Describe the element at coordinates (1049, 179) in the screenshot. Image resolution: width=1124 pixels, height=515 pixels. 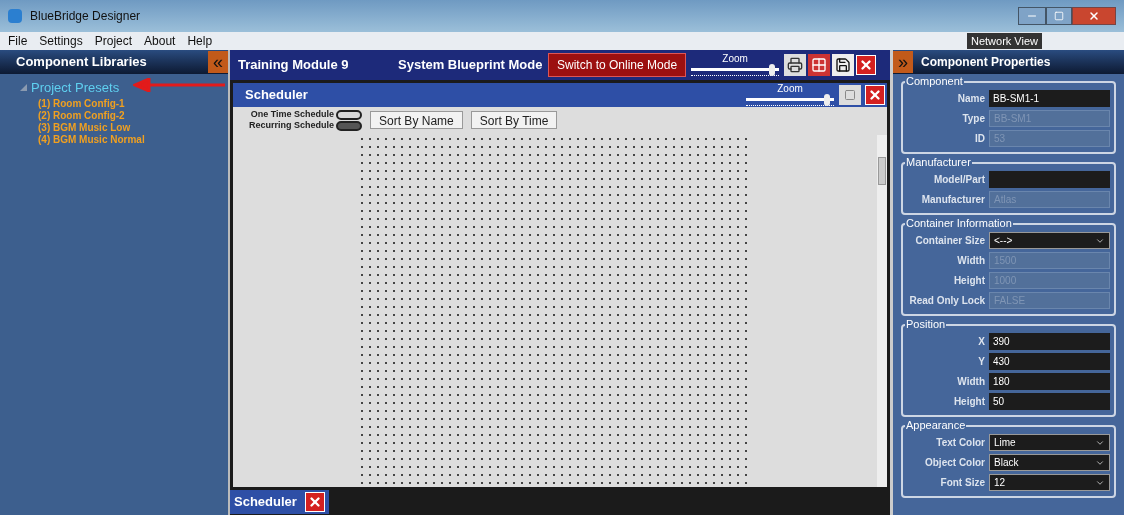
I see `text-field` at that location.